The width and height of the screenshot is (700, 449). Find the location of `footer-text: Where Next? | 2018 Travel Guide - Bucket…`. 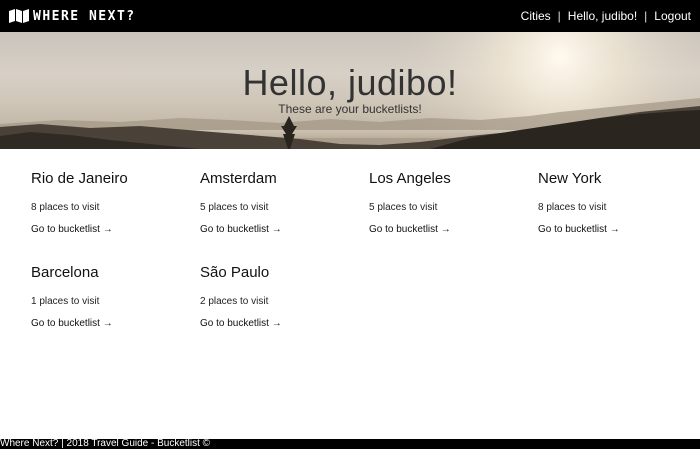

footer-text: Where Next? | 2018 Travel Guide - Bucket… is located at coordinates (105, 444).